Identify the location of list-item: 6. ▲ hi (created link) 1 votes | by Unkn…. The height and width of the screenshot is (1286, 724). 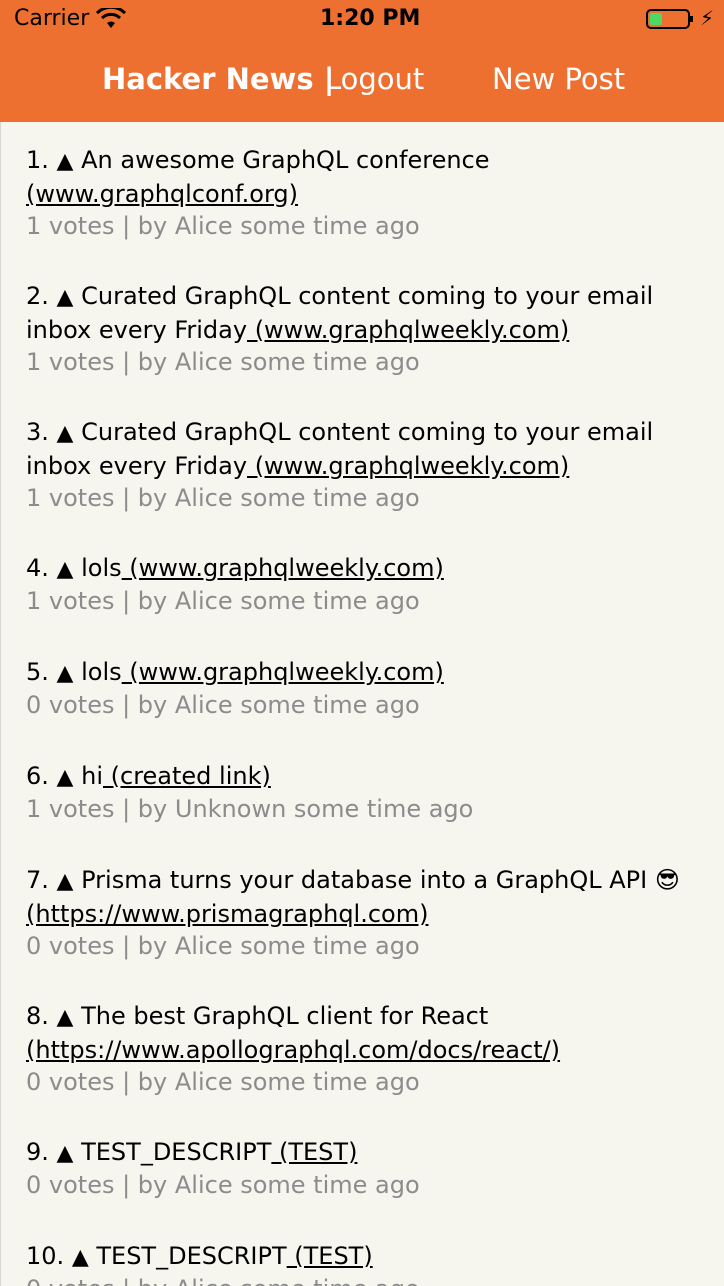
(366, 792).